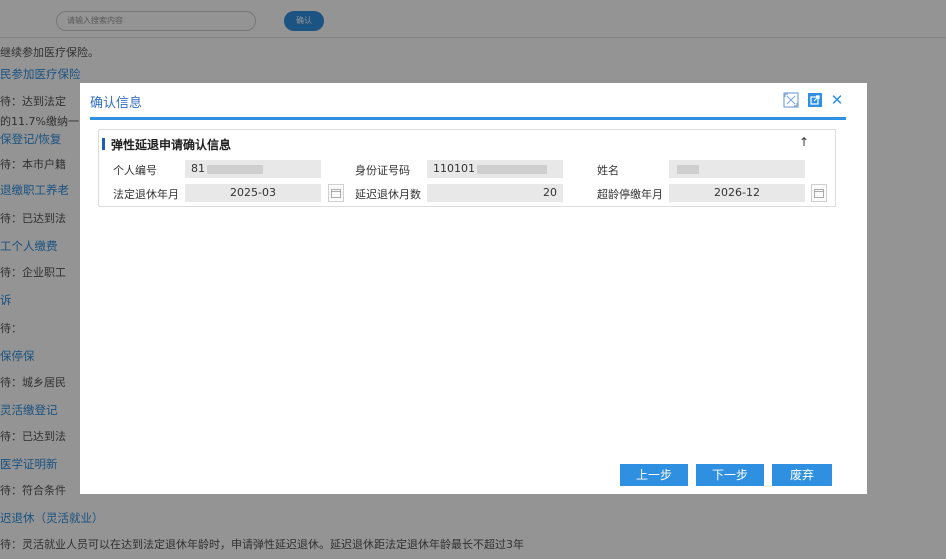 The height and width of the screenshot is (559, 946). Describe the element at coordinates (804, 142) in the screenshot. I see `collapse-arrow-icon: ↑` at that location.